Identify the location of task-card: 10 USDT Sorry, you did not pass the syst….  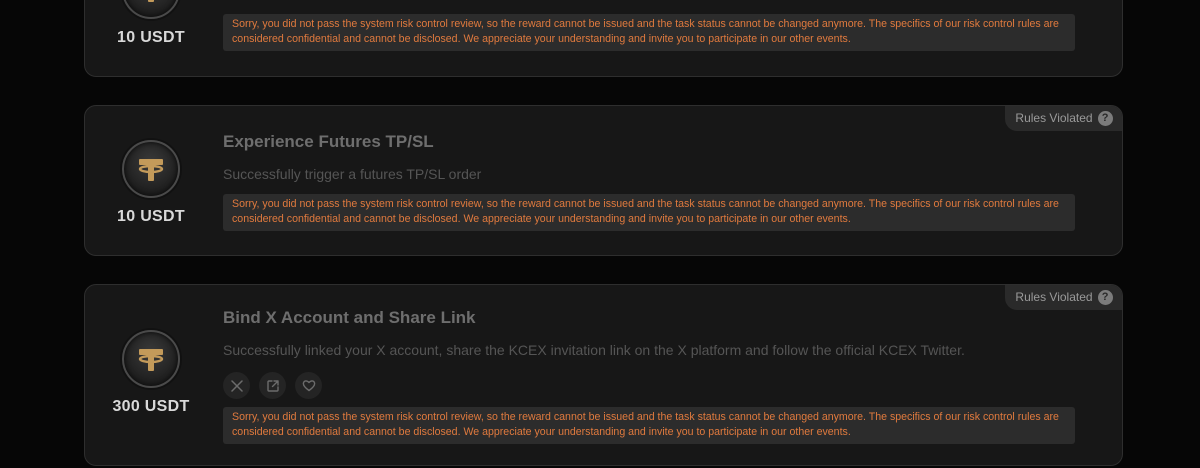
(603, 38).